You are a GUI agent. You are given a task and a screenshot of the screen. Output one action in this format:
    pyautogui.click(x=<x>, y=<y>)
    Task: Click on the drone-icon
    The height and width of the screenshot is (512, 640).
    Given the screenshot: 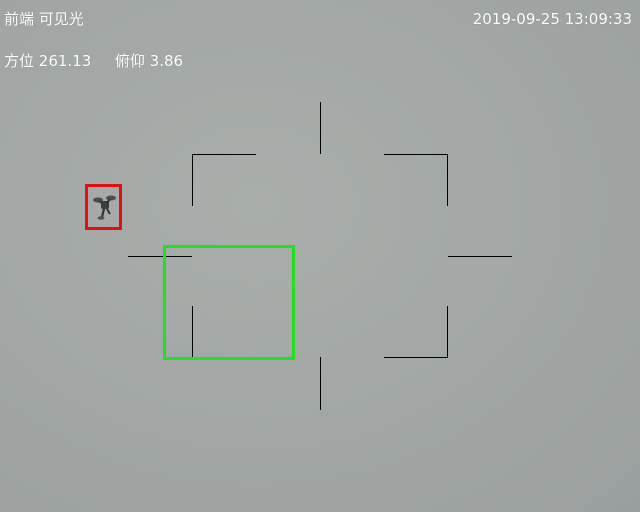 What is the action you would take?
    pyautogui.click(x=104, y=208)
    